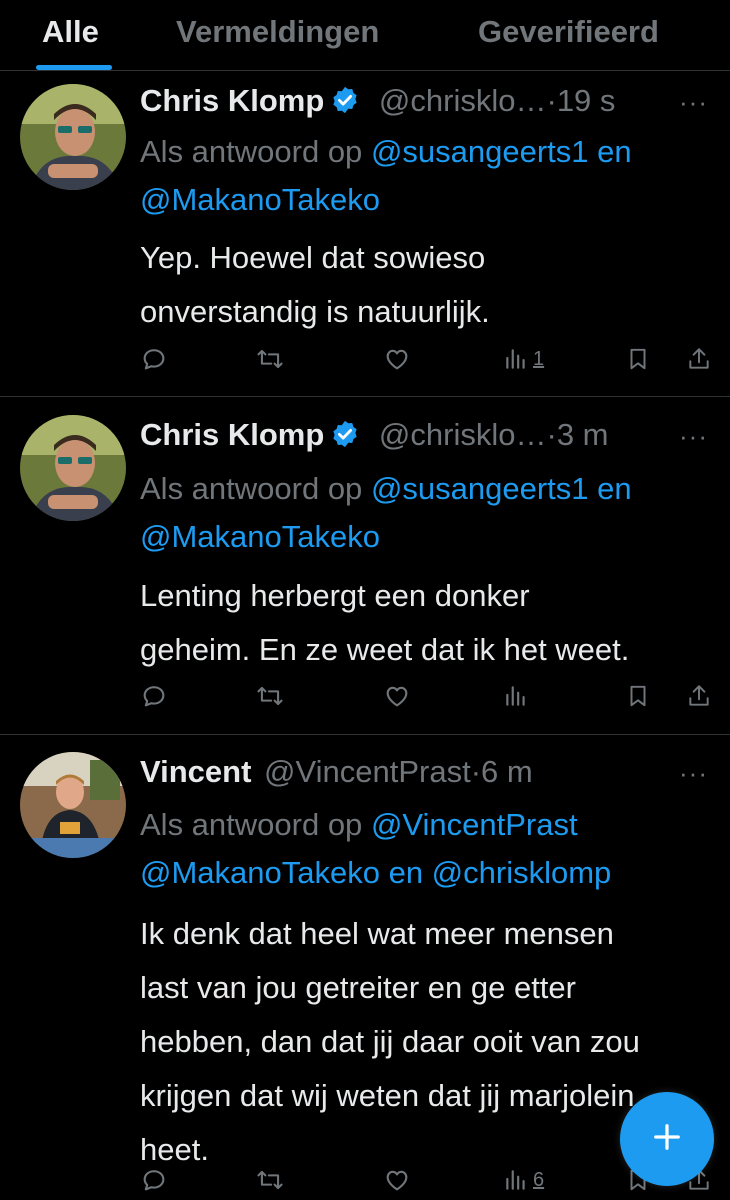 The height and width of the screenshot is (1200, 730). I want to click on tweet-text-line: Lenting herbergt een donker, so click(335, 595).